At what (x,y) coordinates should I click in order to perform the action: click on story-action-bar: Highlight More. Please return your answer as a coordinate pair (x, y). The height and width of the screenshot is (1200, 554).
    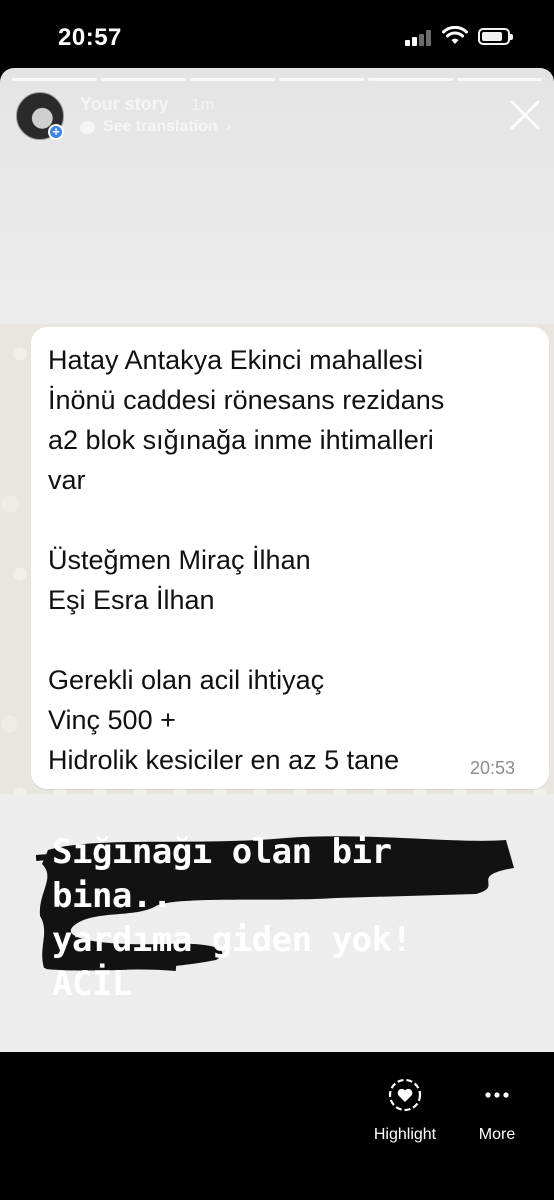
    Looking at the image, I should click on (277, 1126).